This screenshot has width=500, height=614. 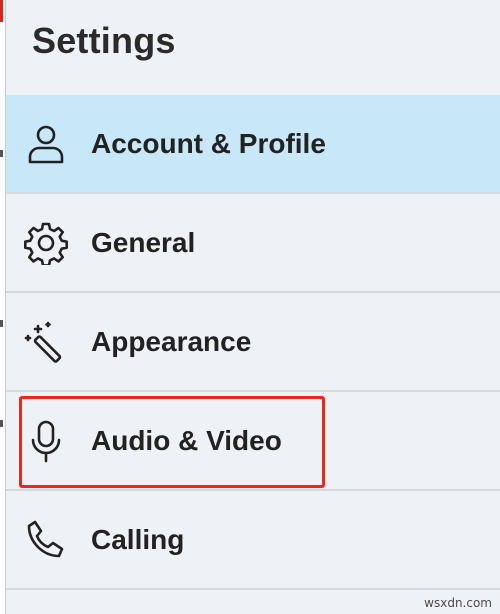 I want to click on watermark: wsxdn.com, so click(x=458, y=603).